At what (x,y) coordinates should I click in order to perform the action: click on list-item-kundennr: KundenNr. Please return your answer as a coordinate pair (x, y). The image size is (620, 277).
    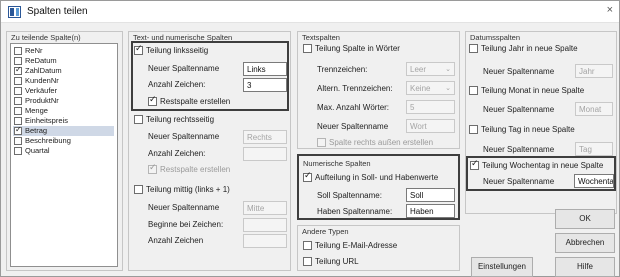
    Looking at the image, I should click on (63, 81).